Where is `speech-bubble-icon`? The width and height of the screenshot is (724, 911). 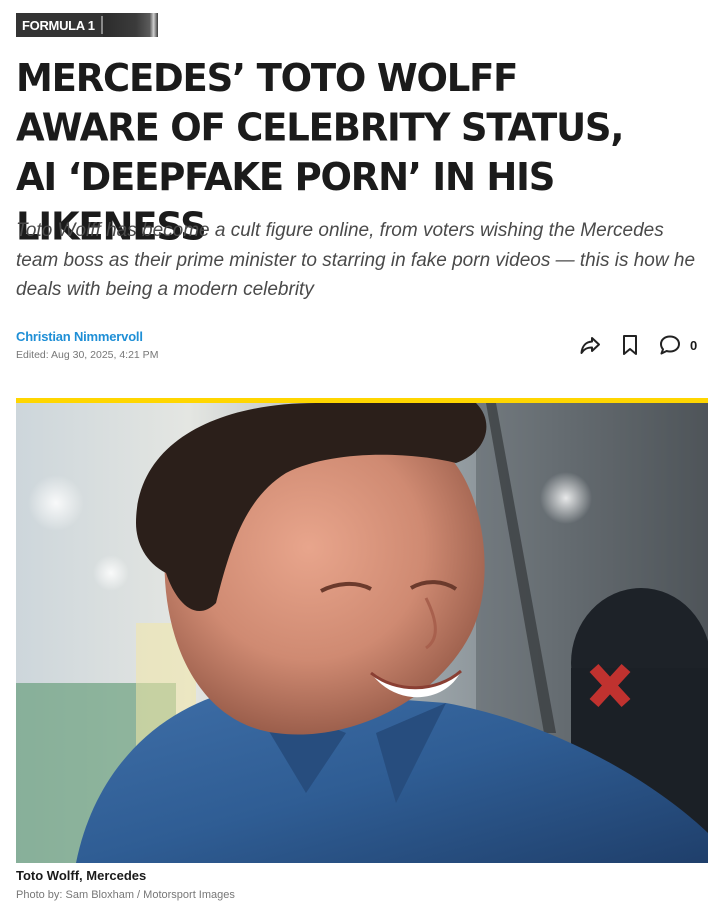
speech-bubble-icon is located at coordinates (670, 345).